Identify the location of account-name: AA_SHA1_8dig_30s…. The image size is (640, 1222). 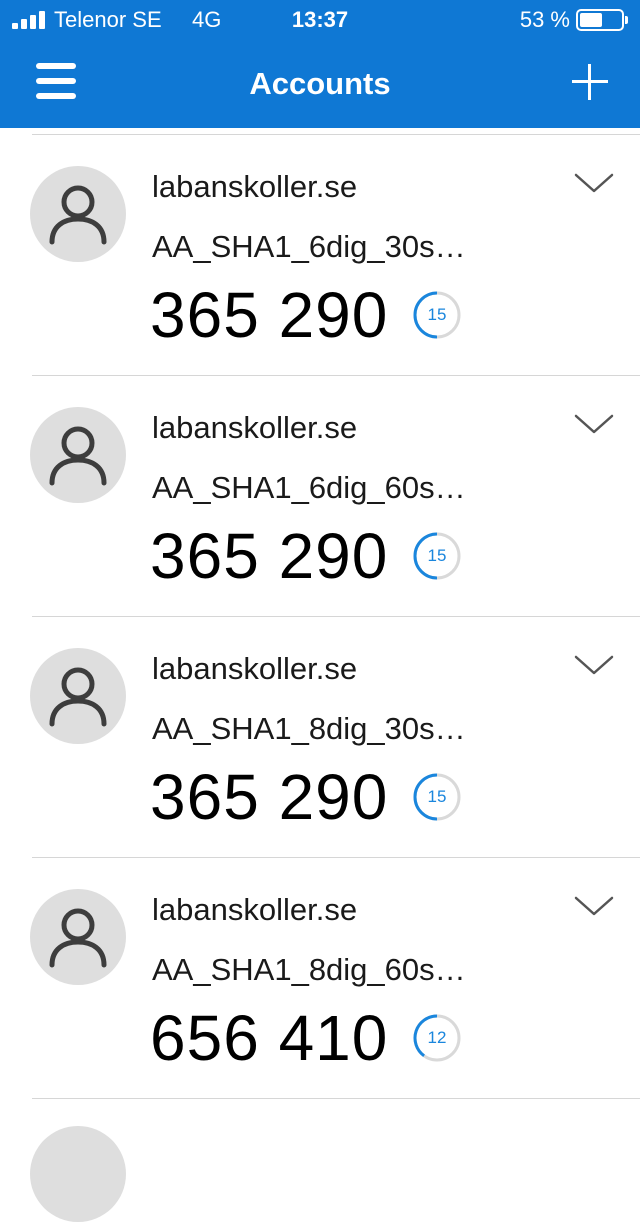
(309, 728).